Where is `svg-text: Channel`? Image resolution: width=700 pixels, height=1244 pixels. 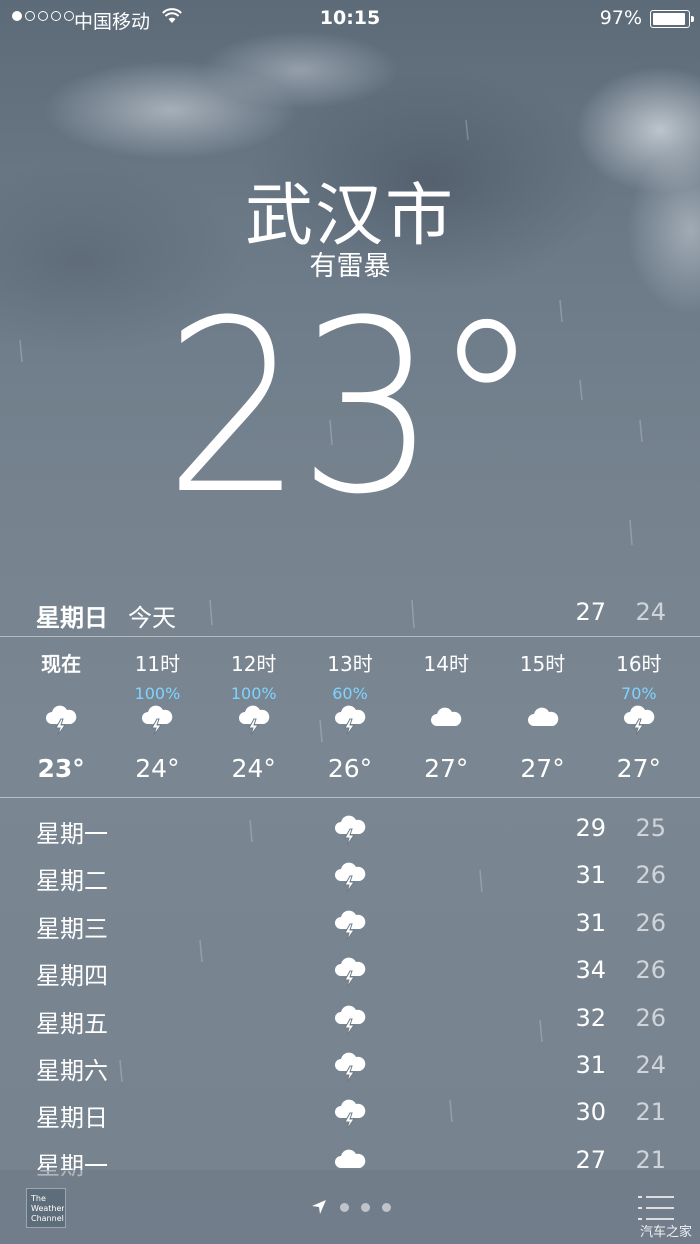
svg-text: Channel is located at coordinates (47, 1218).